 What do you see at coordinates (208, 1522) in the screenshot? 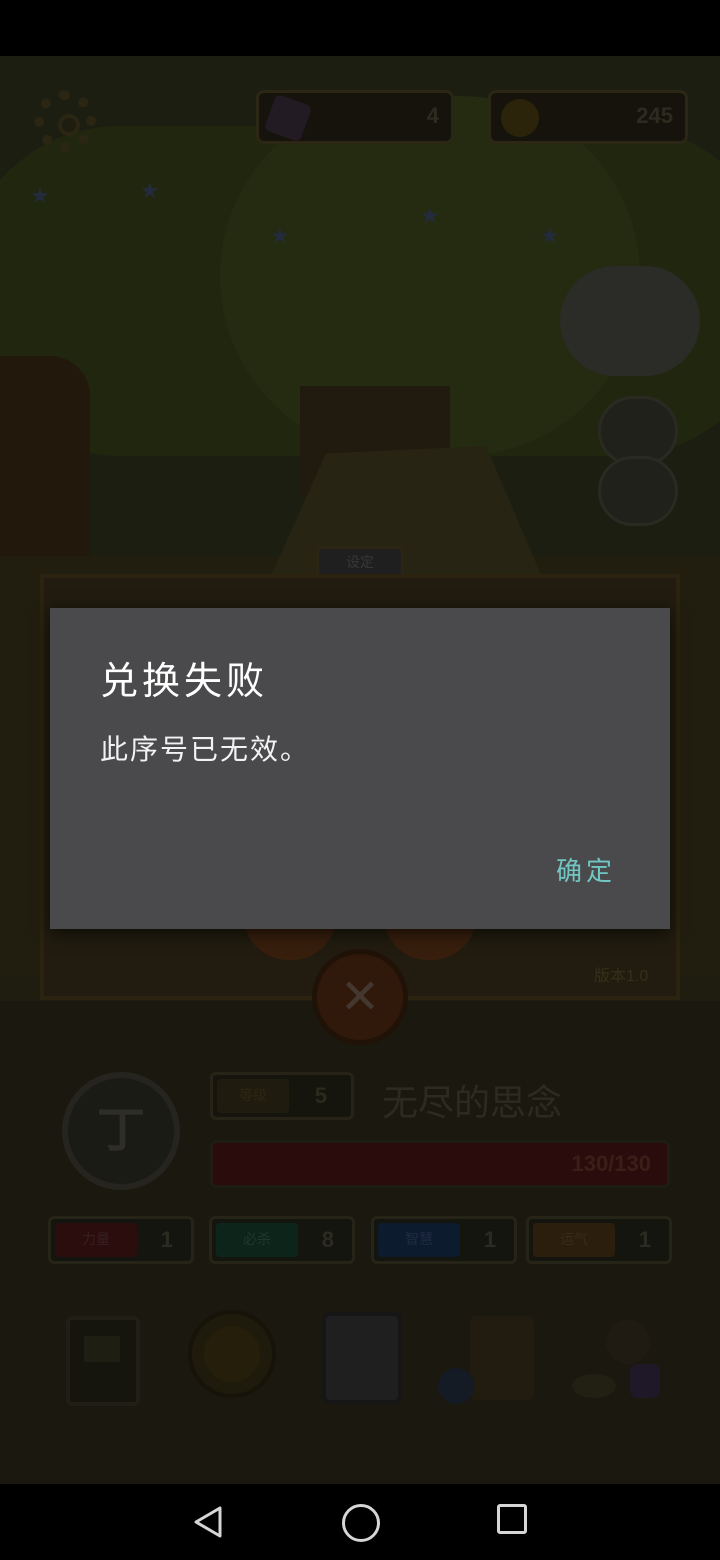
I see `back-icon` at bounding box center [208, 1522].